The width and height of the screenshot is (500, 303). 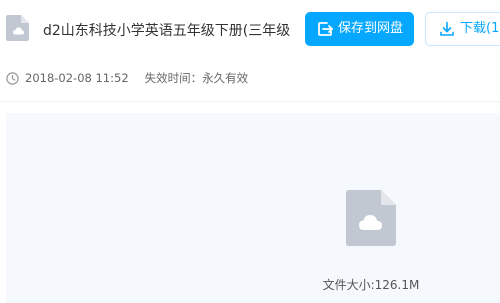 I want to click on download-button: 下载(12, so click(x=462, y=29).